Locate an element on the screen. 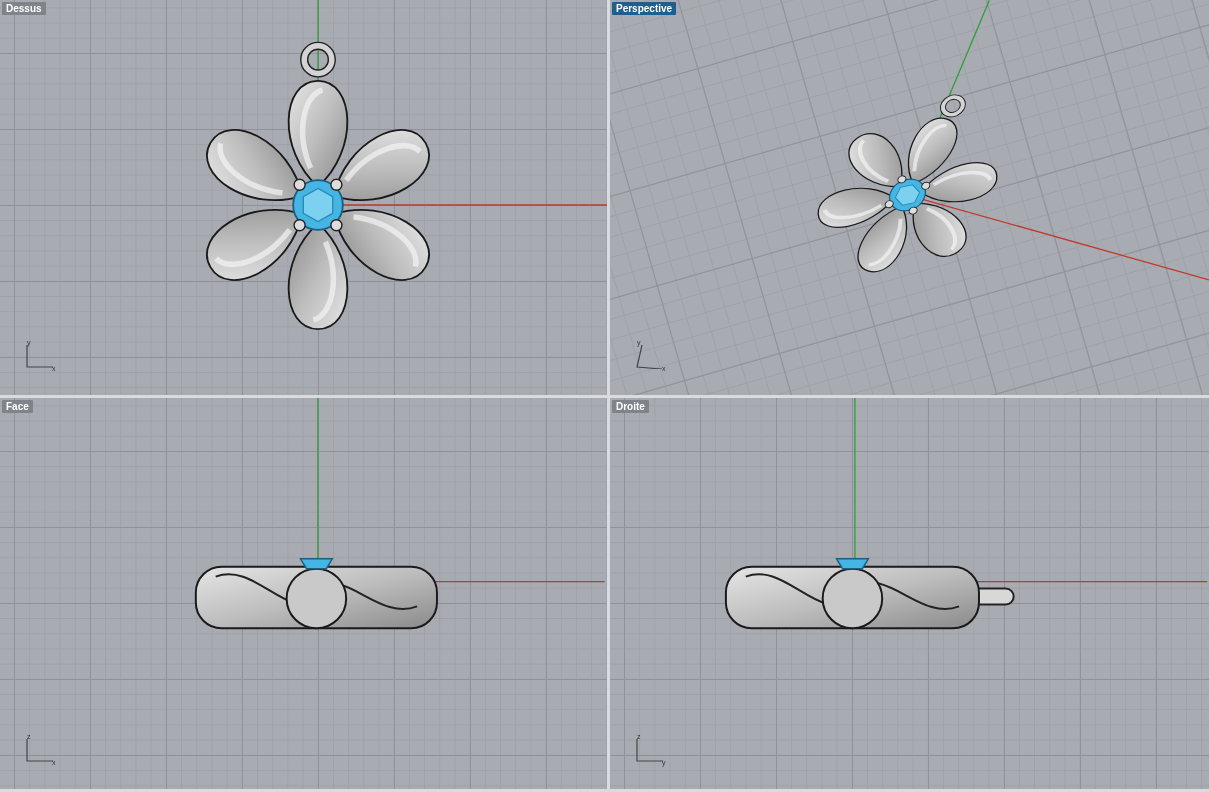 The width and height of the screenshot is (1209, 792). viewport-title: Dessus is located at coordinates (24, 8).